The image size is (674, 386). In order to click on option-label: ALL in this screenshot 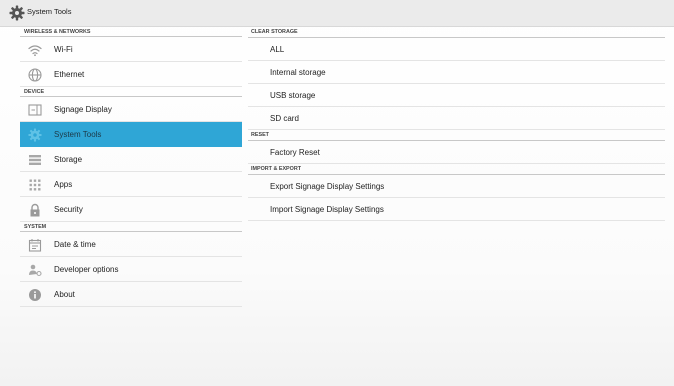, I will do `click(277, 49)`.